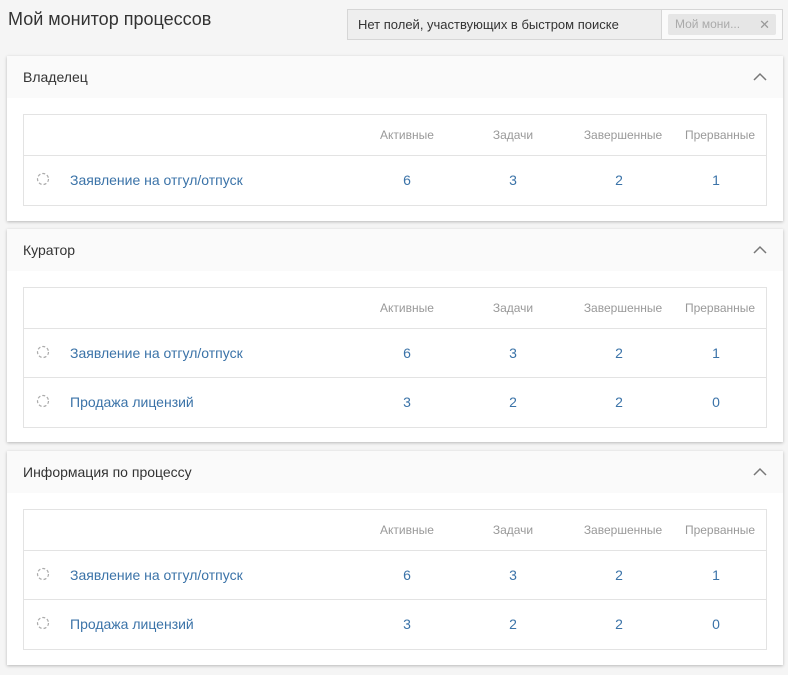 The height and width of the screenshot is (675, 788). I want to click on panel-header: Информация по процессу, so click(395, 472).